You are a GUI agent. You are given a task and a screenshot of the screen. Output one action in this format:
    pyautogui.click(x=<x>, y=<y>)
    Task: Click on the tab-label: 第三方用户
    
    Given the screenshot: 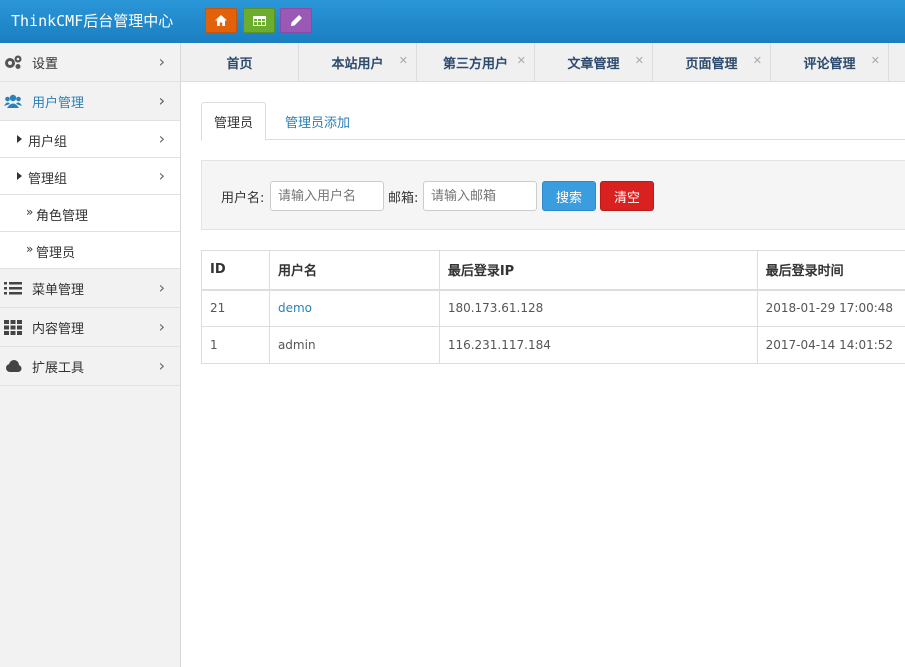 What is the action you would take?
    pyautogui.click(x=475, y=64)
    